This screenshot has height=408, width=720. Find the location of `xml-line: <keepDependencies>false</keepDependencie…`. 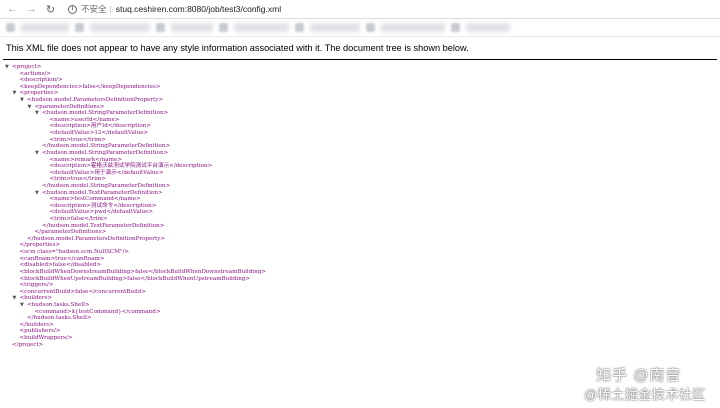

xml-line: <keepDependencies>false</keepDependencie… is located at coordinates (362, 87).